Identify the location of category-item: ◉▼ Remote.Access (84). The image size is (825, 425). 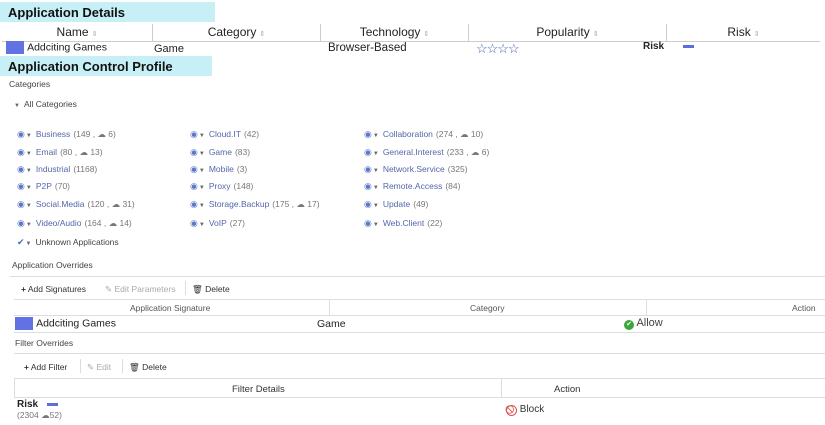
(412, 186).